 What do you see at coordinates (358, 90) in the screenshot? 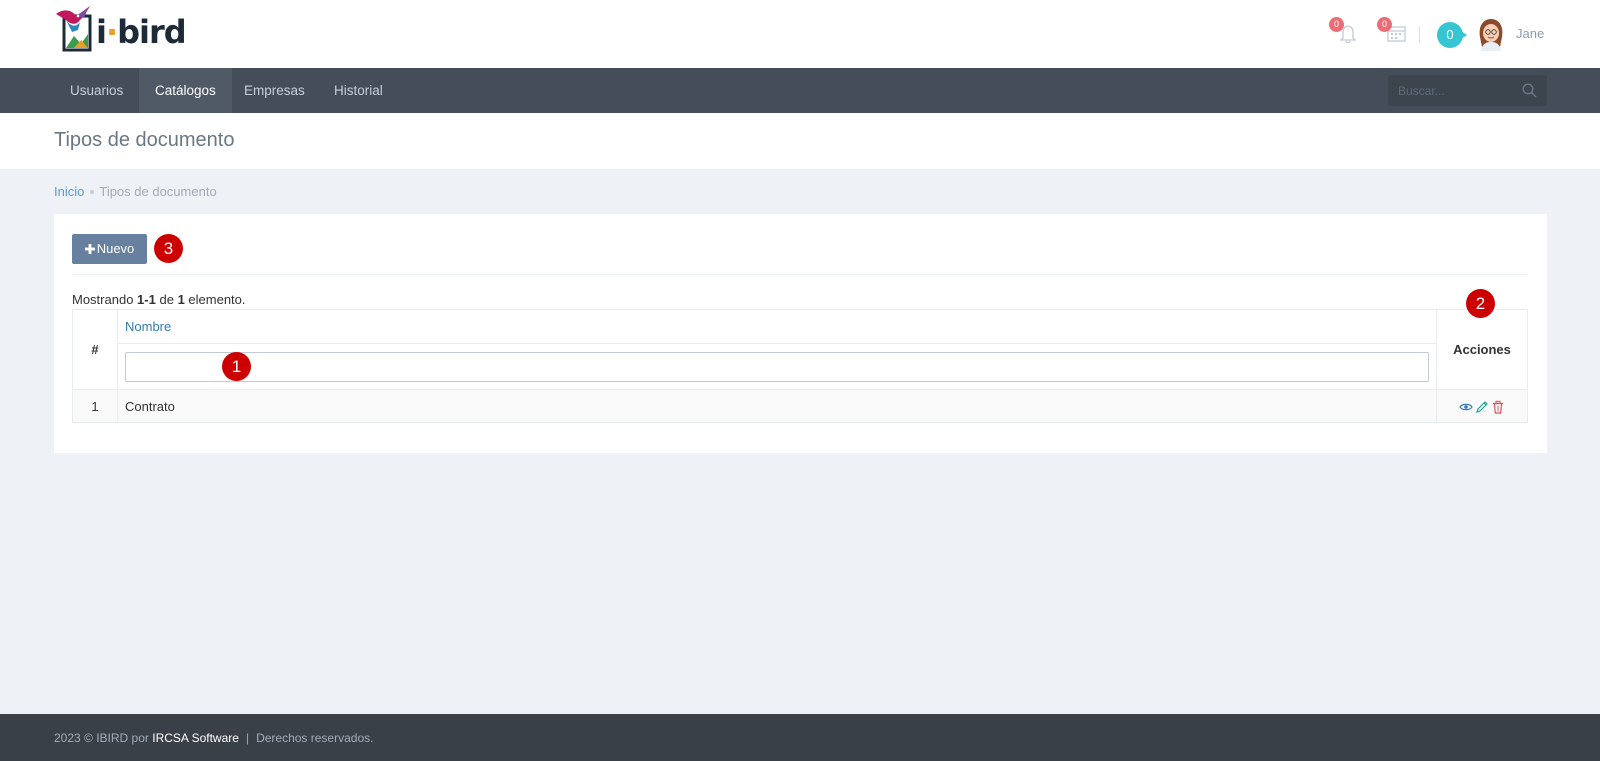
I see `nav-item-historial: Historial` at bounding box center [358, 90].